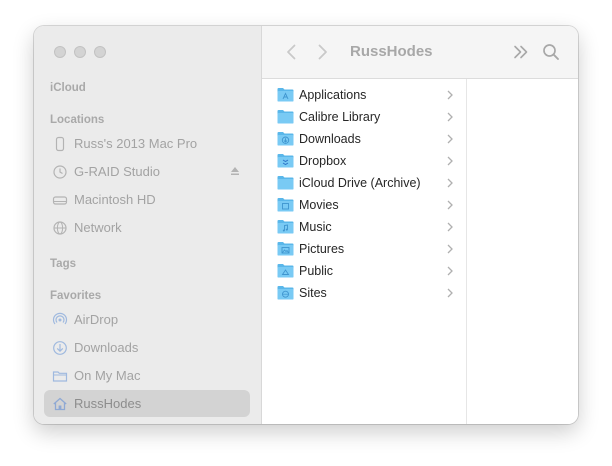  I want to click on list-item-label: Movies, so click(319, 205).